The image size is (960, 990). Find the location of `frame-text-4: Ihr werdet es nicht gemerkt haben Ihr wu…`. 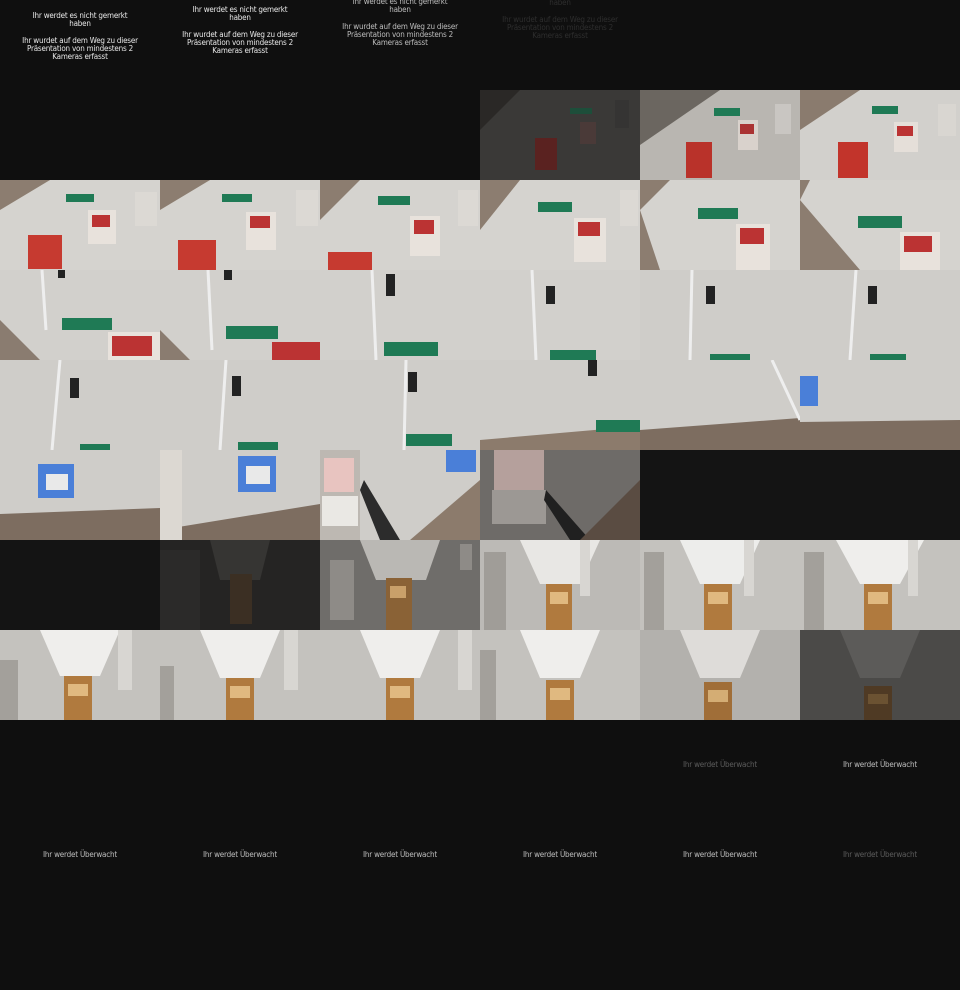

frame-text-4: Ihr werdet es nicht gemerkt haben Ihr wu… is located at coordinates (560, 45).